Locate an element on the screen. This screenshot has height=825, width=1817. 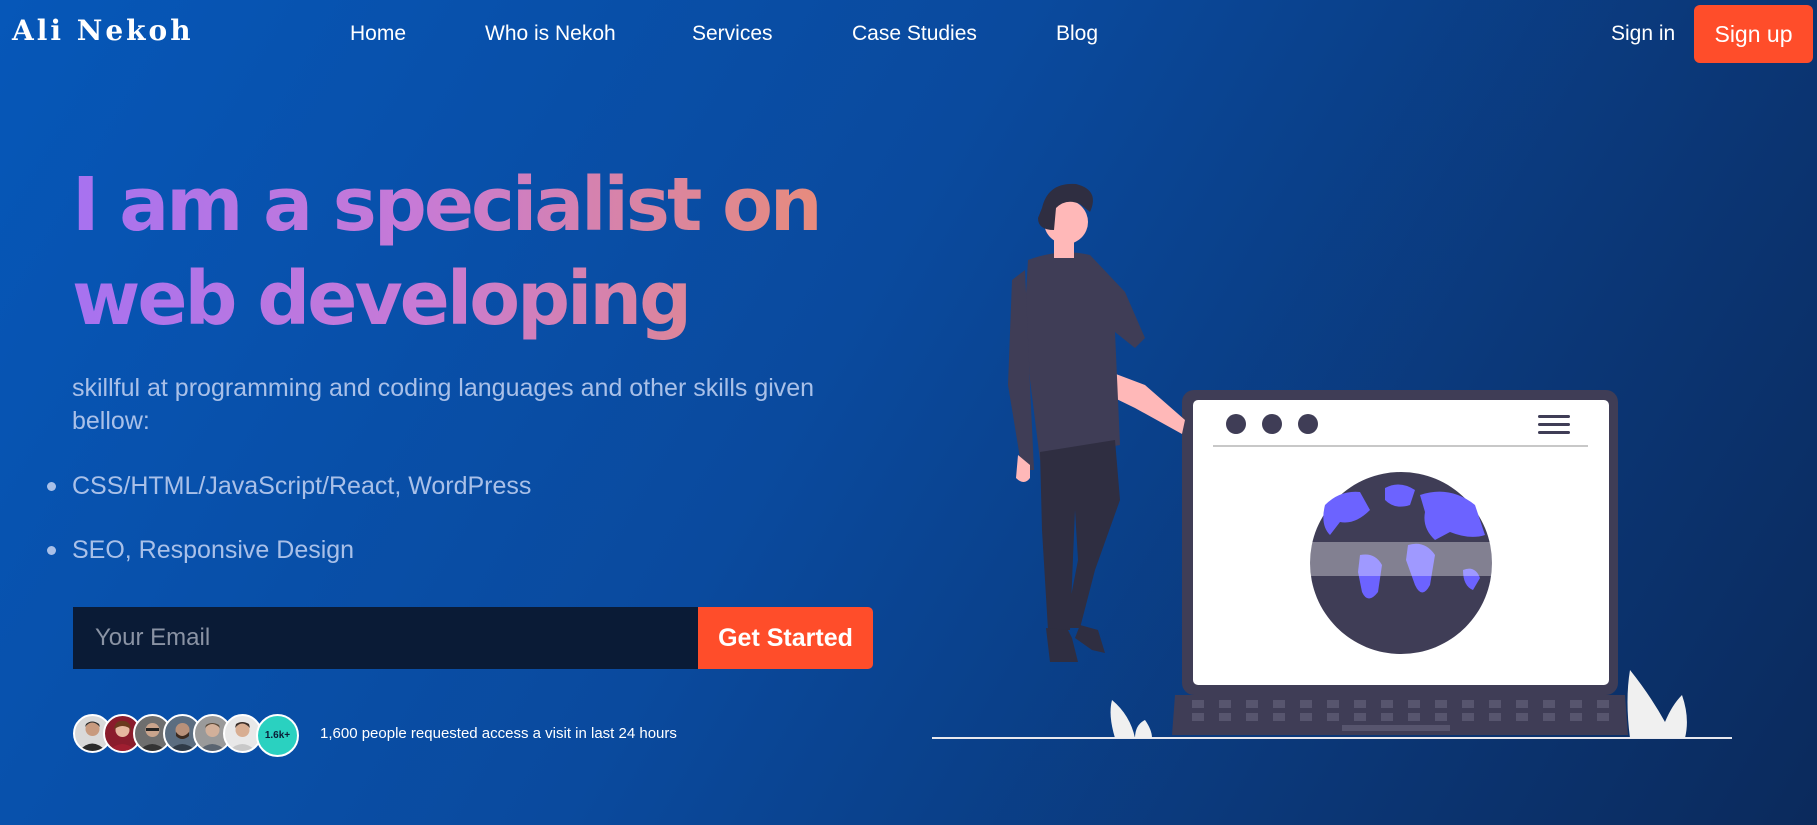
sign-in-link: Sign in is located at coordinates (1643, 34).